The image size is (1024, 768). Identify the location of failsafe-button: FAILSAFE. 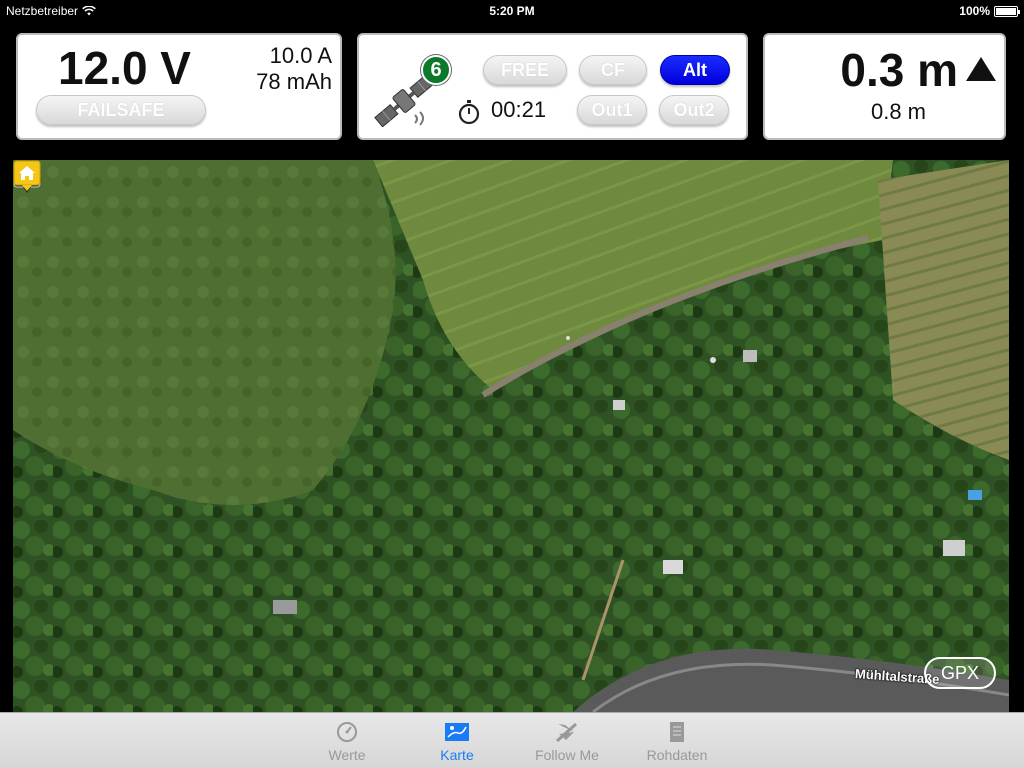
(121, 110).